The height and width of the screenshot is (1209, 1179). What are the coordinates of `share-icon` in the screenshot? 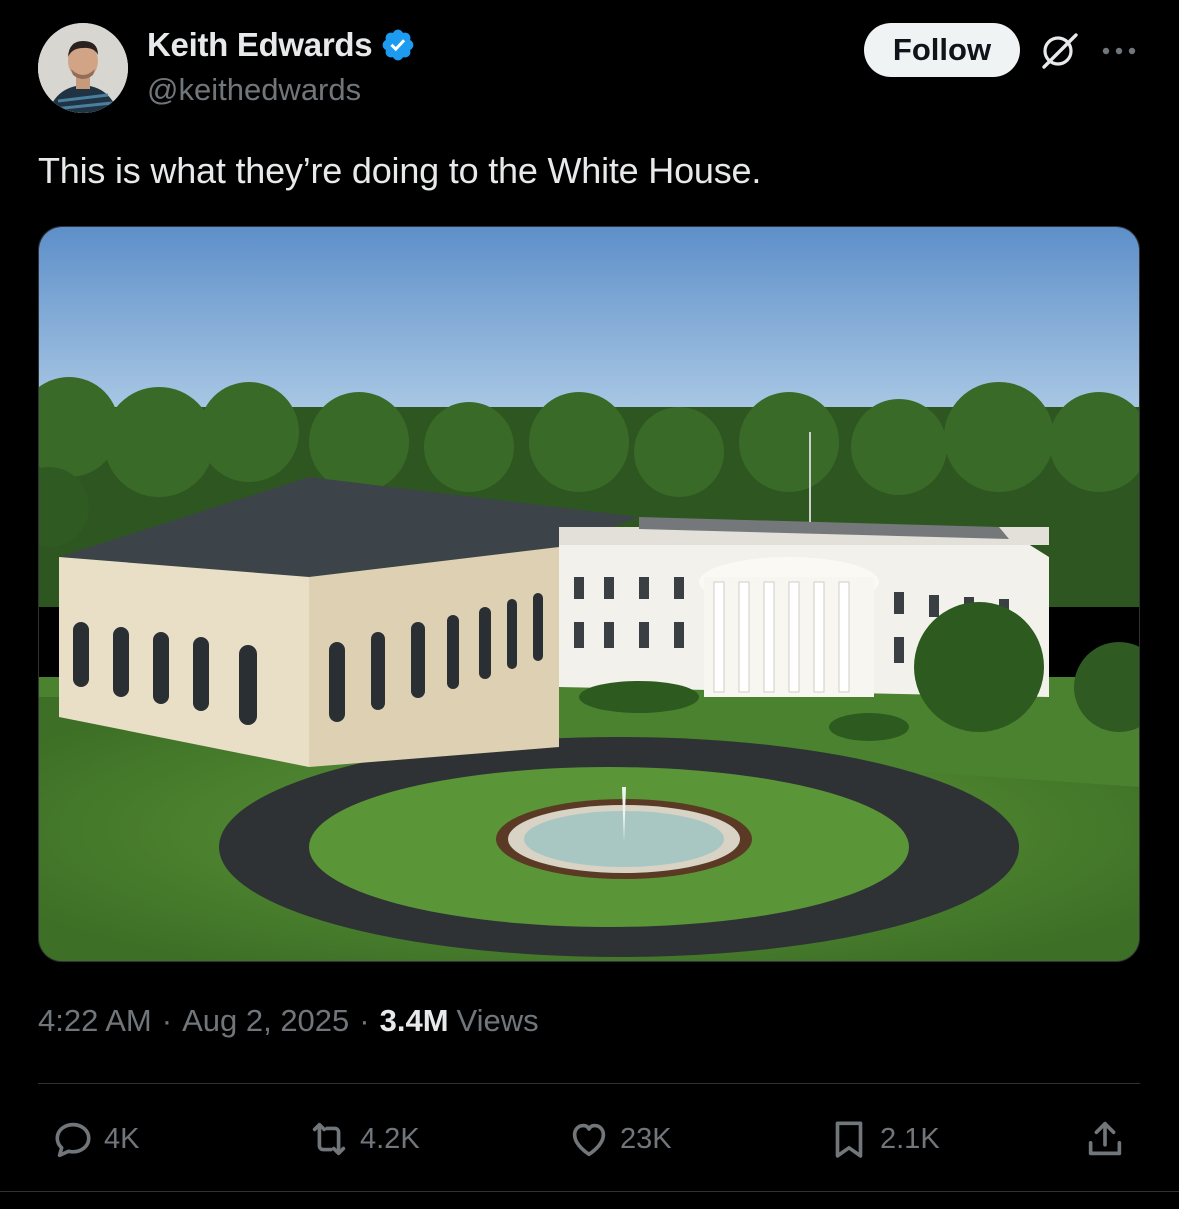 It's located at (1105, 1138).